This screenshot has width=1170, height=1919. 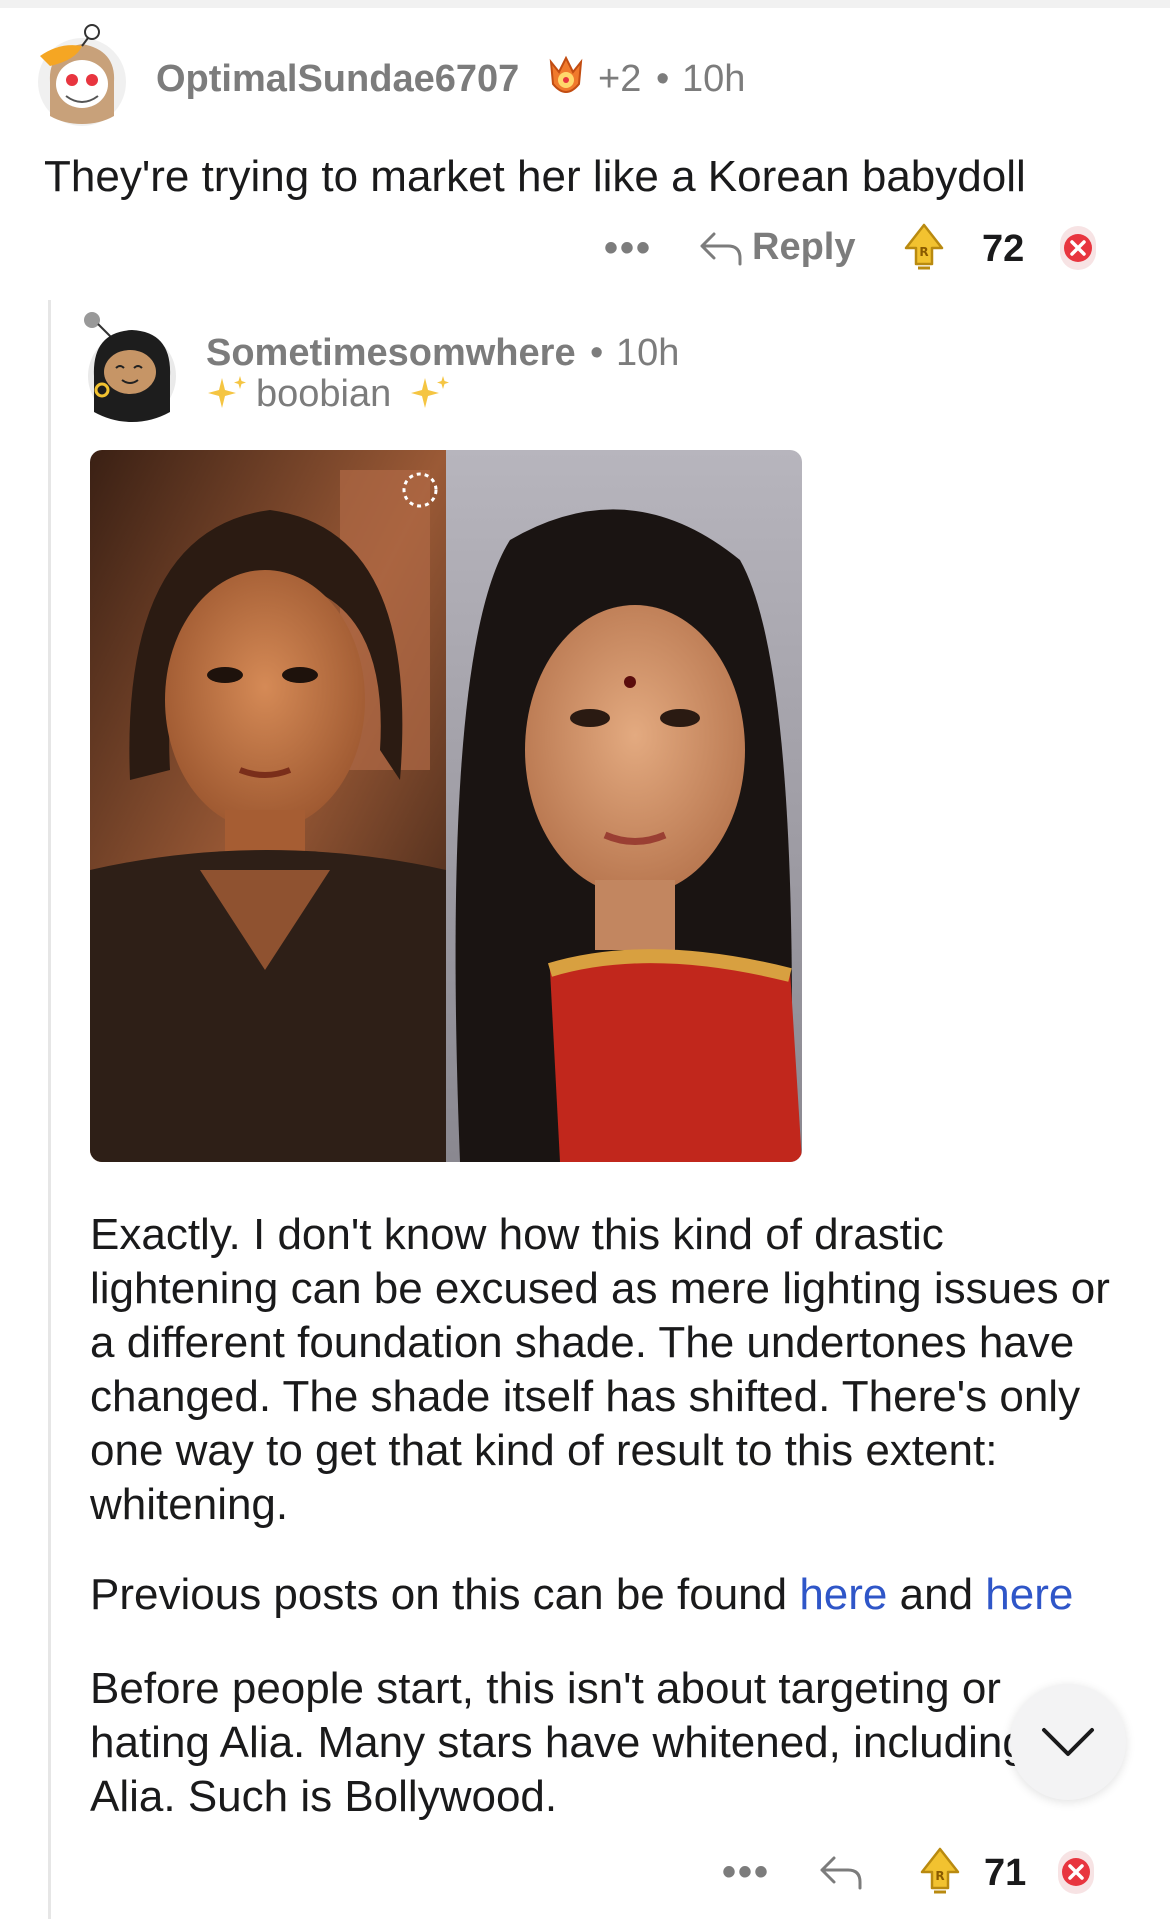 I want to click on award-count: +2, so click(x=620, y=79).